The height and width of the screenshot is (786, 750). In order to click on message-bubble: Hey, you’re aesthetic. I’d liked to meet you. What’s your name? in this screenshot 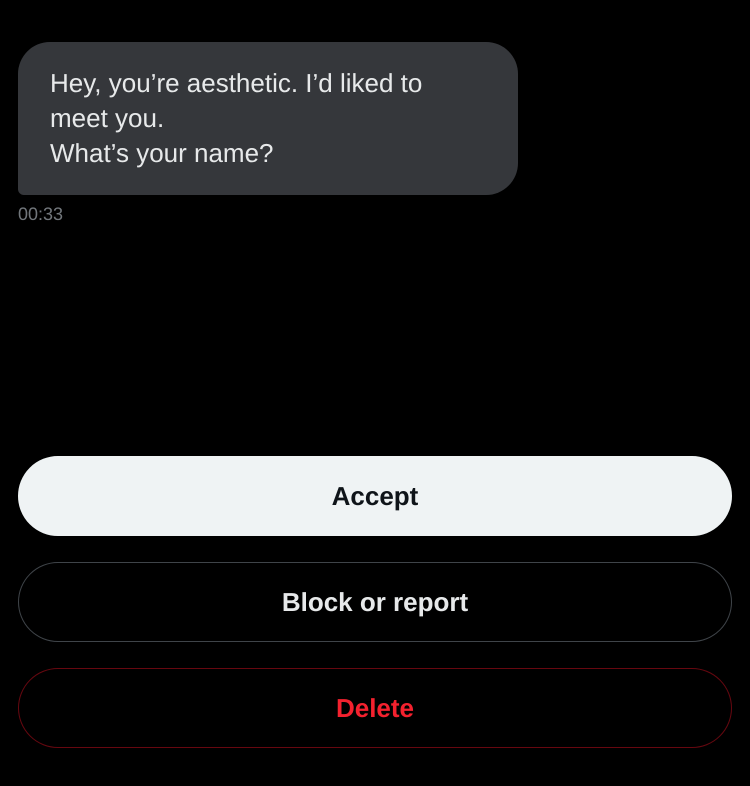, I will do `click(268, 118)`.